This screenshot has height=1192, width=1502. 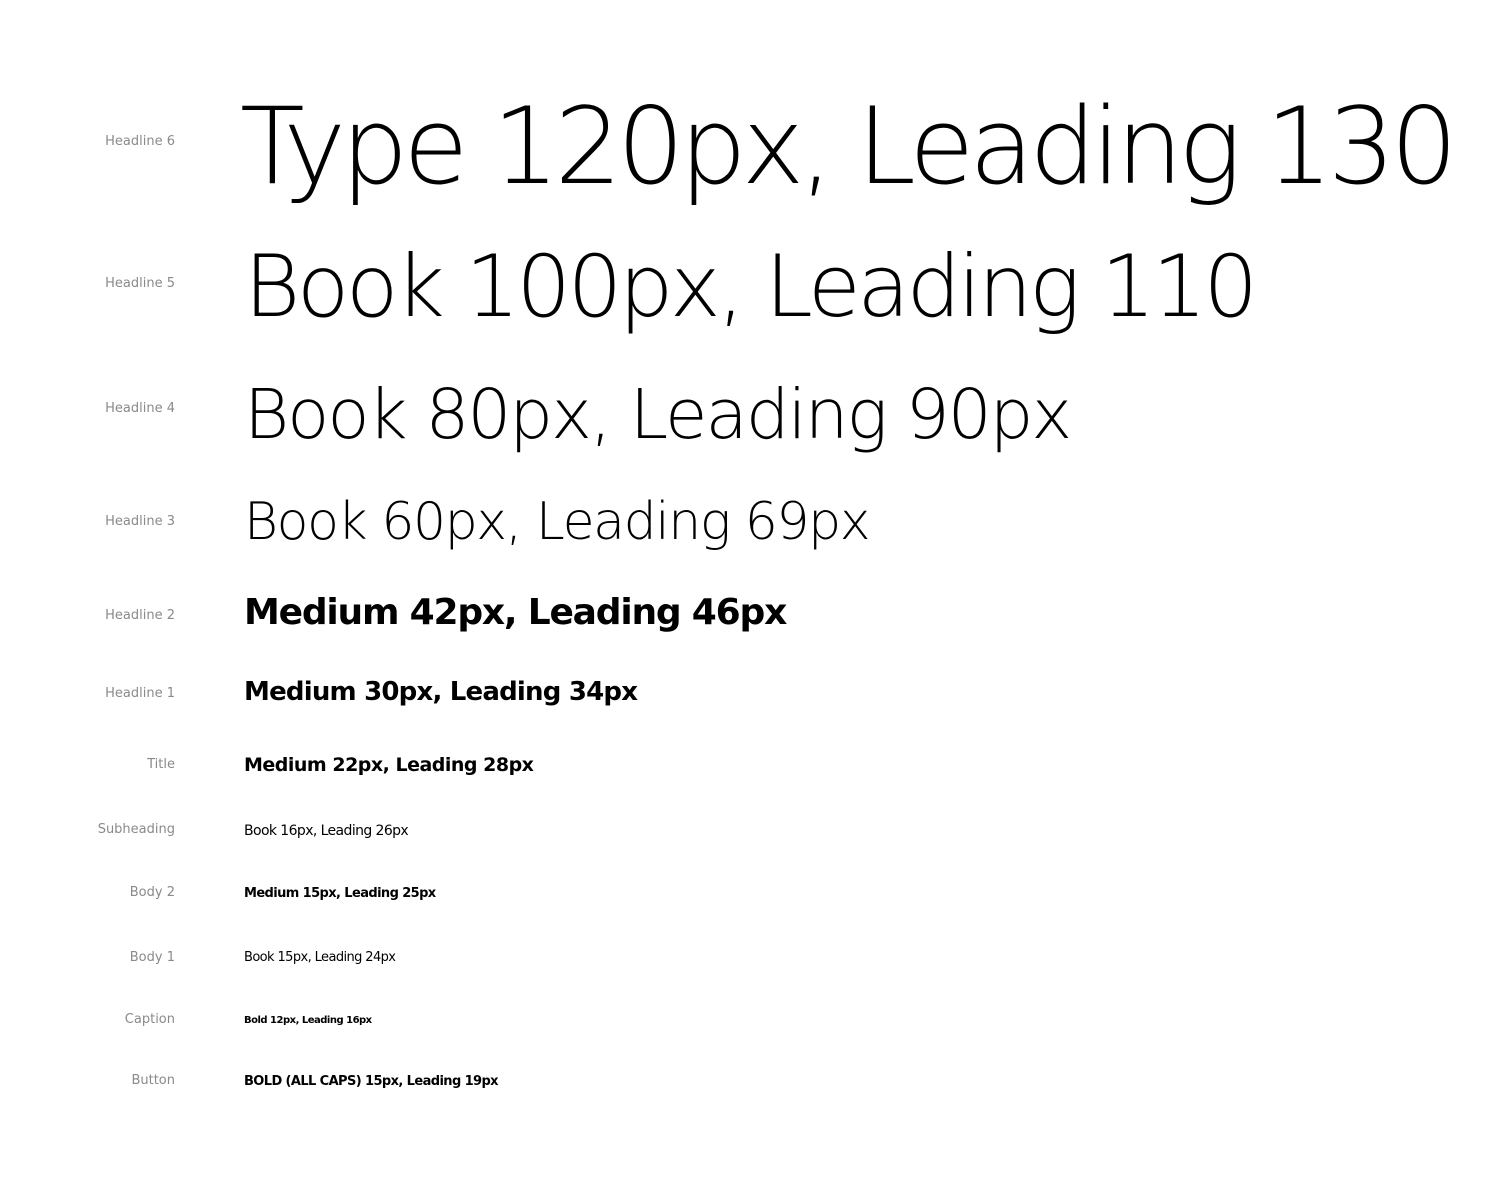 I want to click on style-label: Headline 2, so click(x=140, y=615).